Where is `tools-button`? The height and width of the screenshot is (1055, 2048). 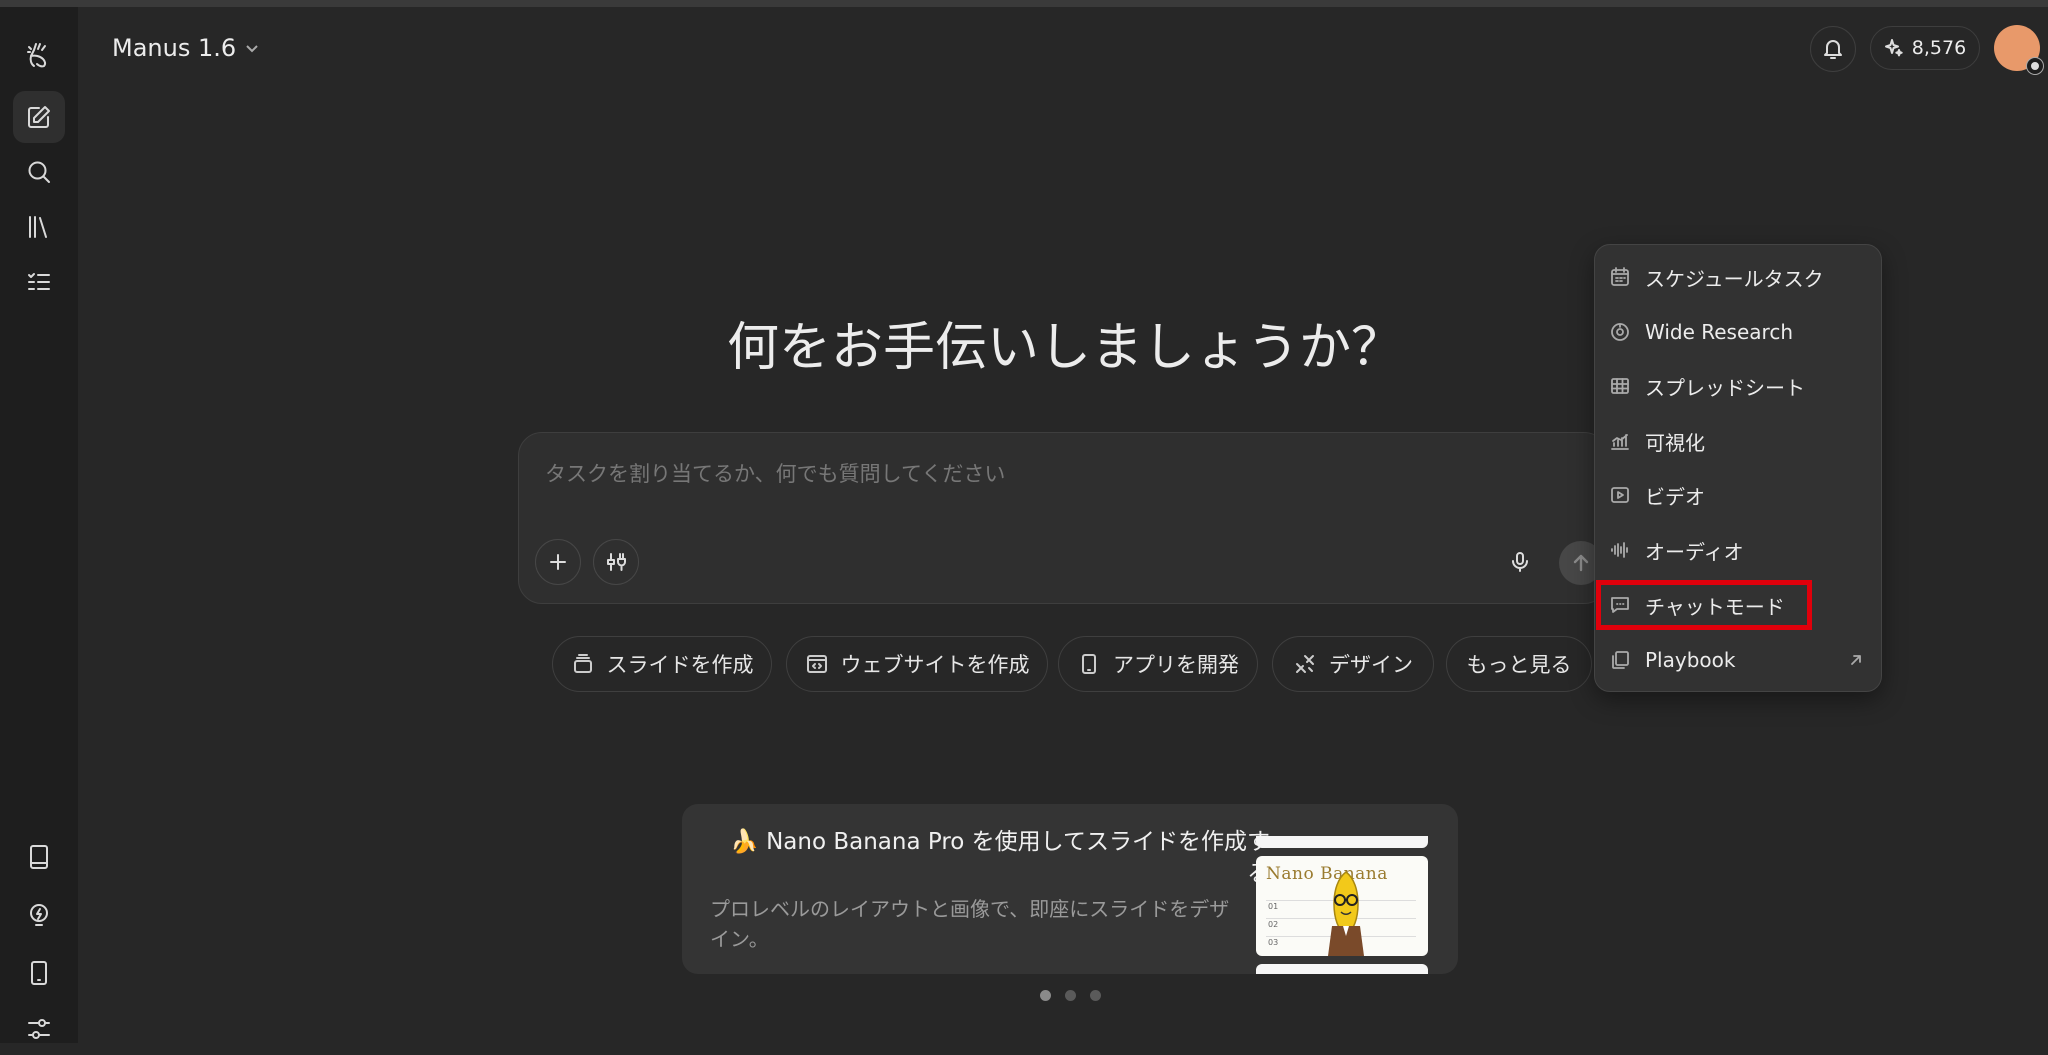
tools-button is located at coordinates (616, 562).